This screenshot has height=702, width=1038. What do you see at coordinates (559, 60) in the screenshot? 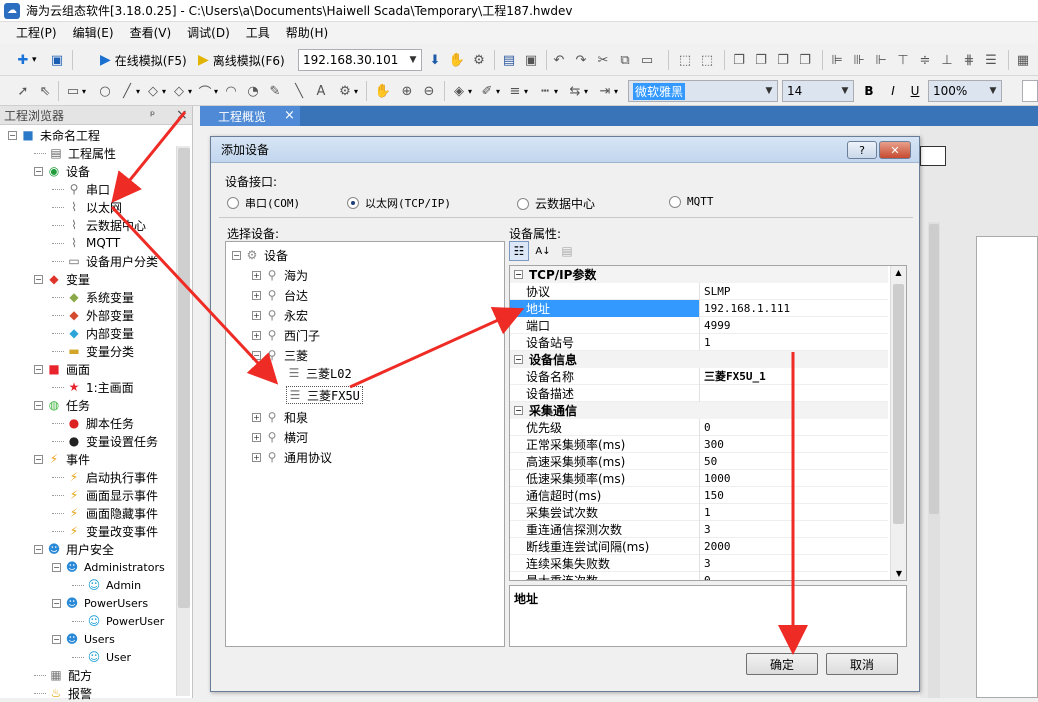
I see `undo-button: ↶` at bounding box center [559, 60].